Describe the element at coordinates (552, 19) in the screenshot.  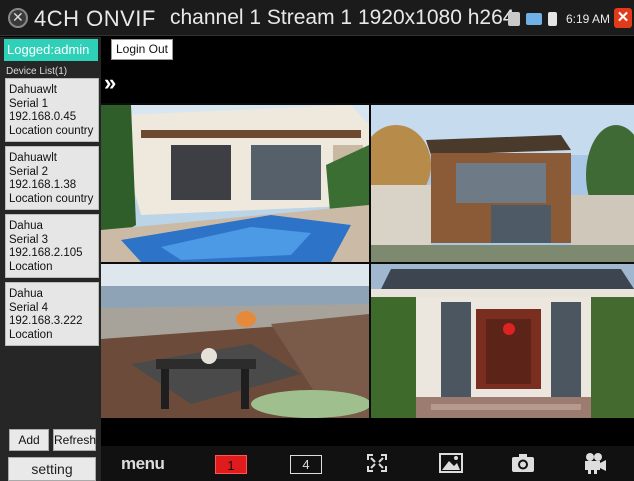
I see `battery-icon` at that location.